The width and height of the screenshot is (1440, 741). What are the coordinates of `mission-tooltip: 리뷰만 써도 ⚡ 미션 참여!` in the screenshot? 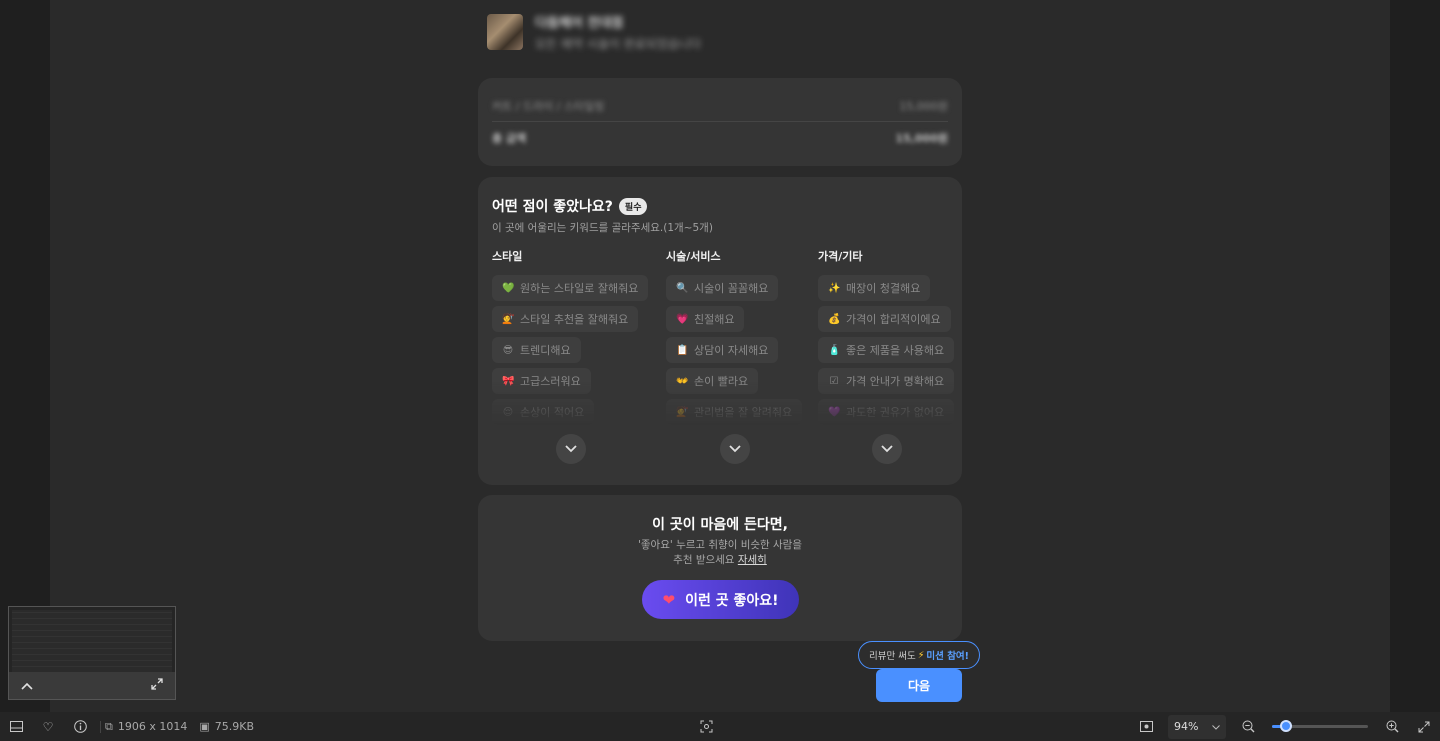 It's located at (919, 655).